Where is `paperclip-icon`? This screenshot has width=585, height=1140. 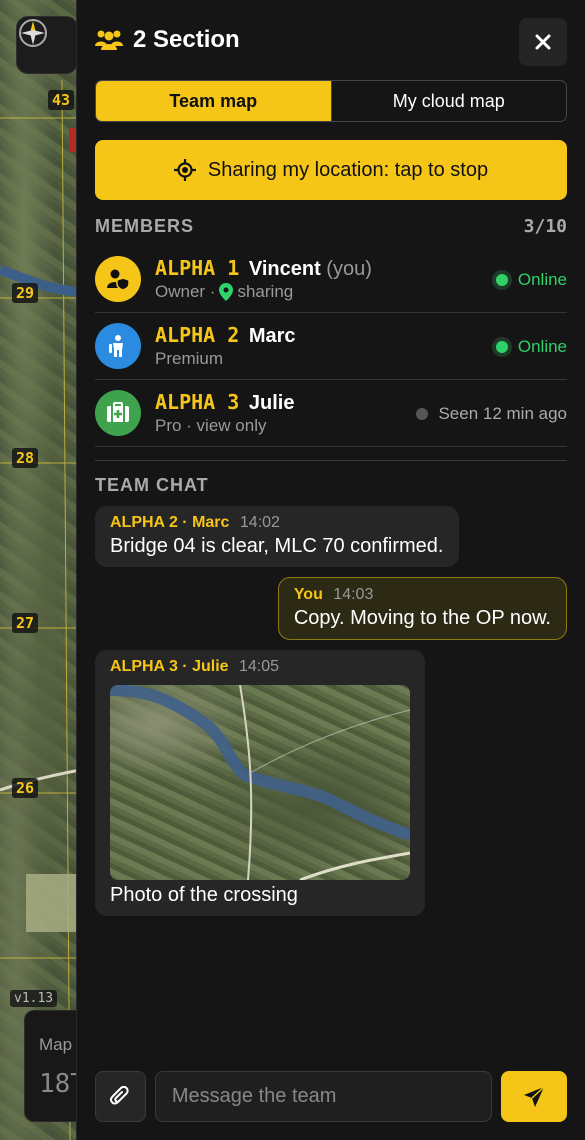 paperclip-icon is located at coordinates (120, 1094).